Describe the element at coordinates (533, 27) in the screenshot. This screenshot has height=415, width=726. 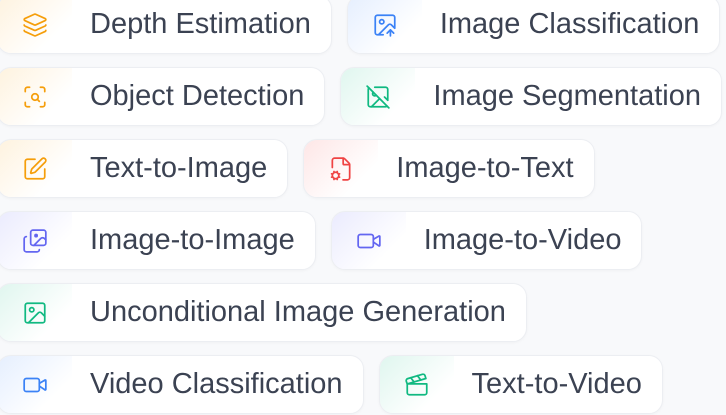
I see `task-tag: Image Classification` at that location.